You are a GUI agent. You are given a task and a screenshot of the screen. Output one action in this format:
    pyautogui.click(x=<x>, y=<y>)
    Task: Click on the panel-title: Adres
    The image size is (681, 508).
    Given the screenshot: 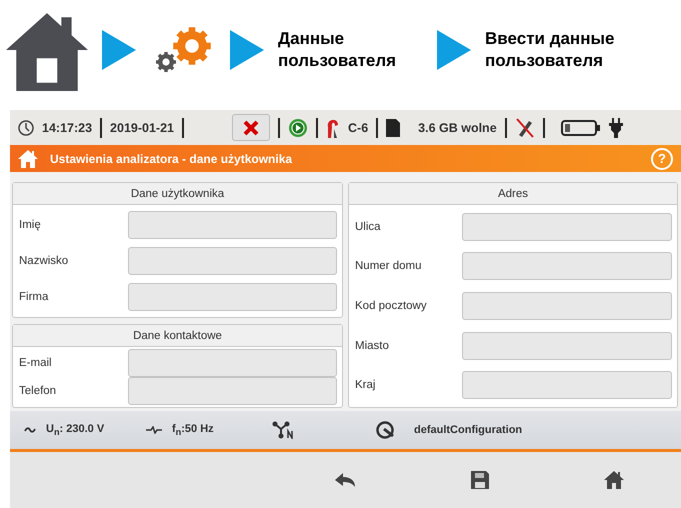 What is the action you would take?
    pyautogui.click(x=513, y=194)
    